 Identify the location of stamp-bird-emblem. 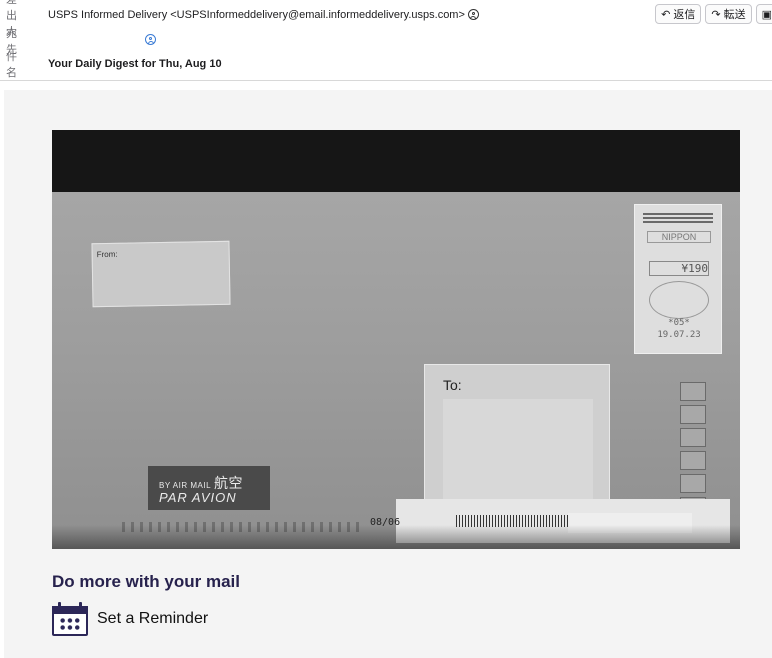
(679, 300).